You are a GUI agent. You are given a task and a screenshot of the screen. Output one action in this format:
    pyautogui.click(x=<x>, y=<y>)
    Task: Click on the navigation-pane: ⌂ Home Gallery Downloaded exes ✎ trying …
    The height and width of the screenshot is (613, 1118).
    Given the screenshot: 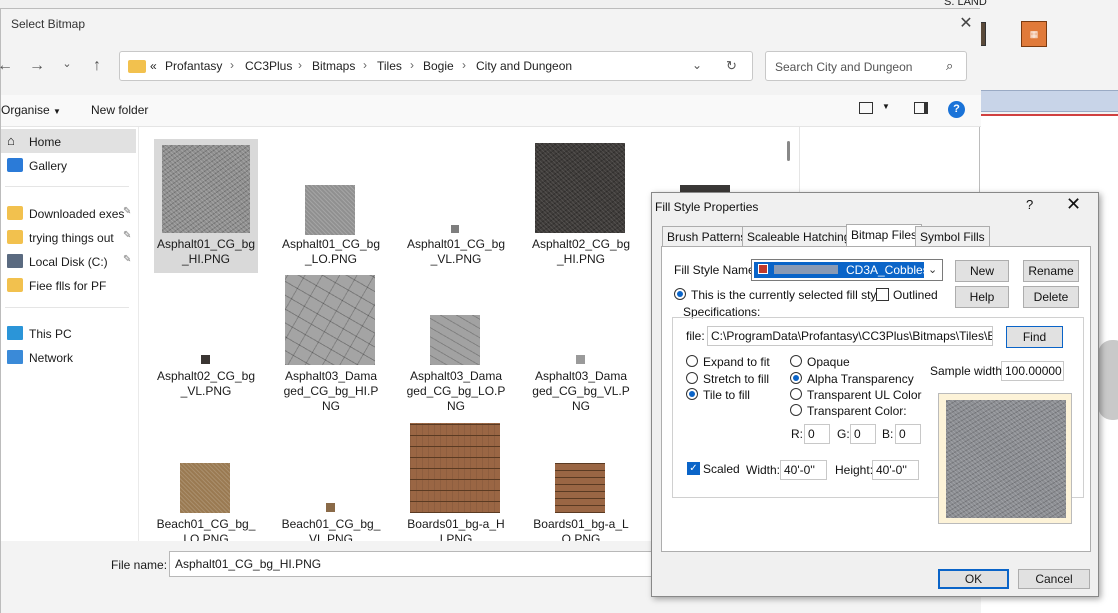 What is the action you would take?
    pyautogui.click(x=70, y=334)
    